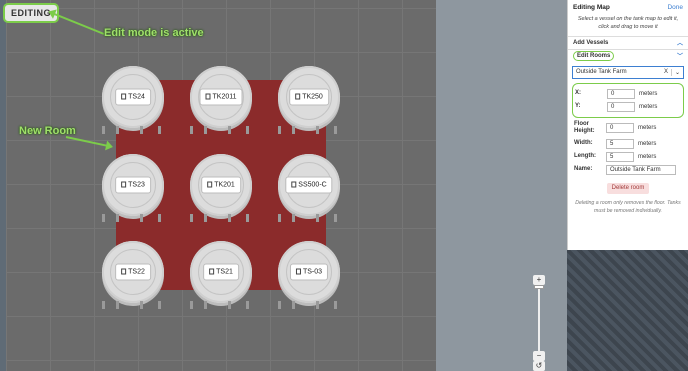 This screenshot has height=371, width=688. I want to click on zoom-reset-button: ↺, so click(539, 366).